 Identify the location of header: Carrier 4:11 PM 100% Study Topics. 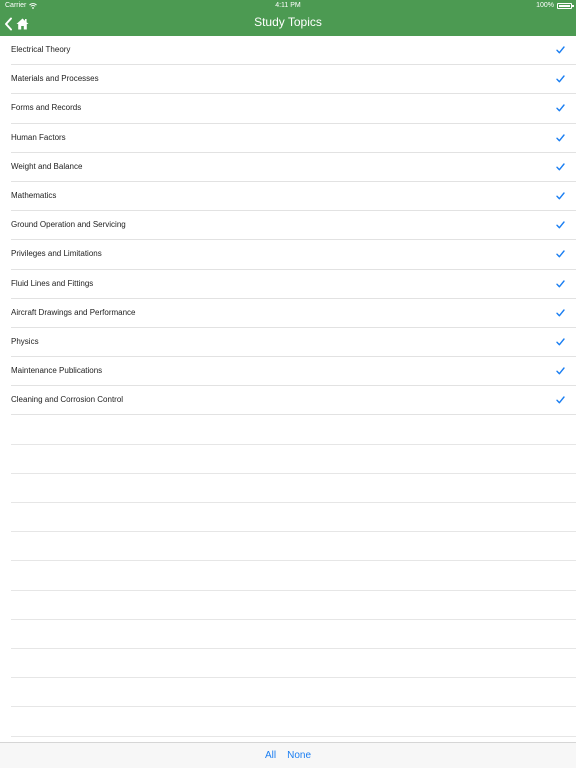
(288, 18).